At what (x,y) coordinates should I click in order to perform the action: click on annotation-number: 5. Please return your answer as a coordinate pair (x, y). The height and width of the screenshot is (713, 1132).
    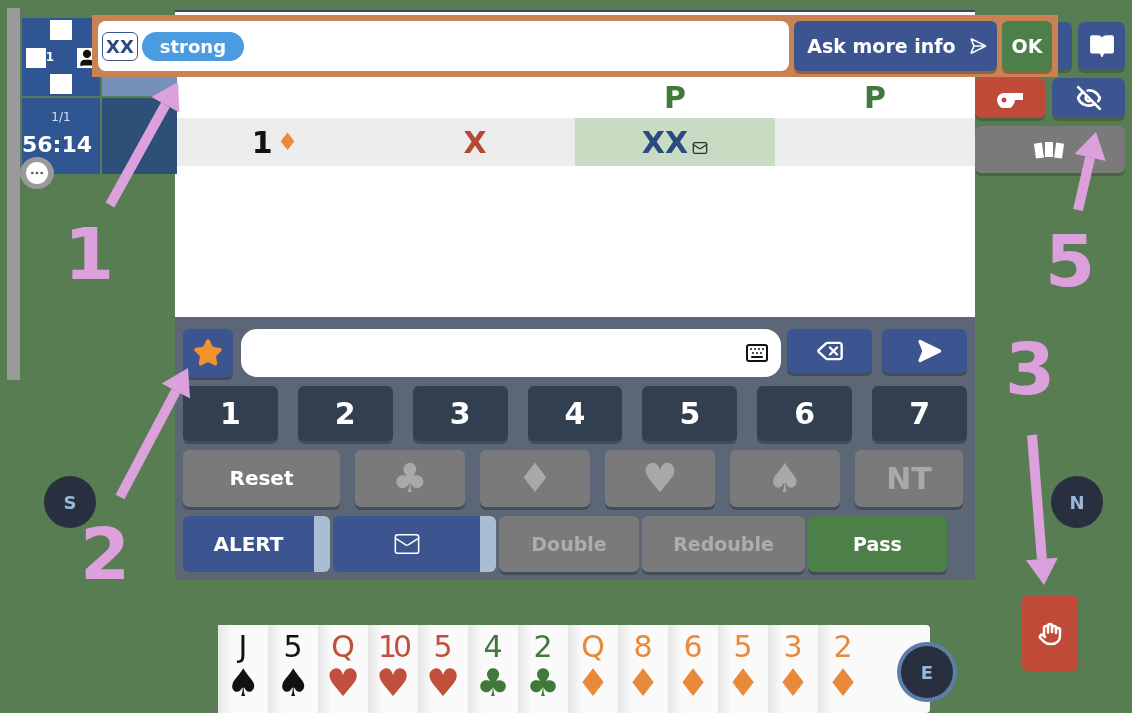
    Looking at the image, I should click on (1070, 261).